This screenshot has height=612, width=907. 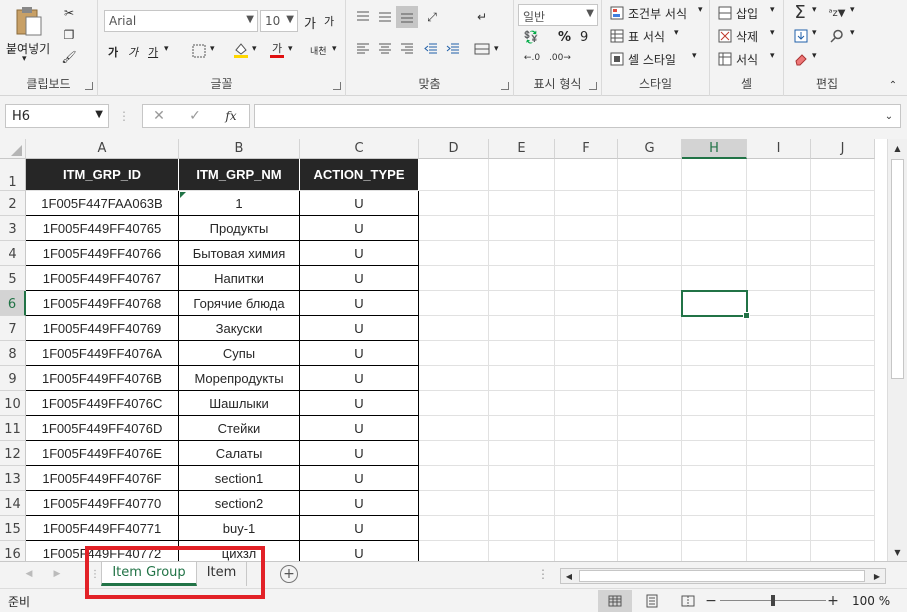 I want to click on insert-cells-icon, so click(x=725, y=13).